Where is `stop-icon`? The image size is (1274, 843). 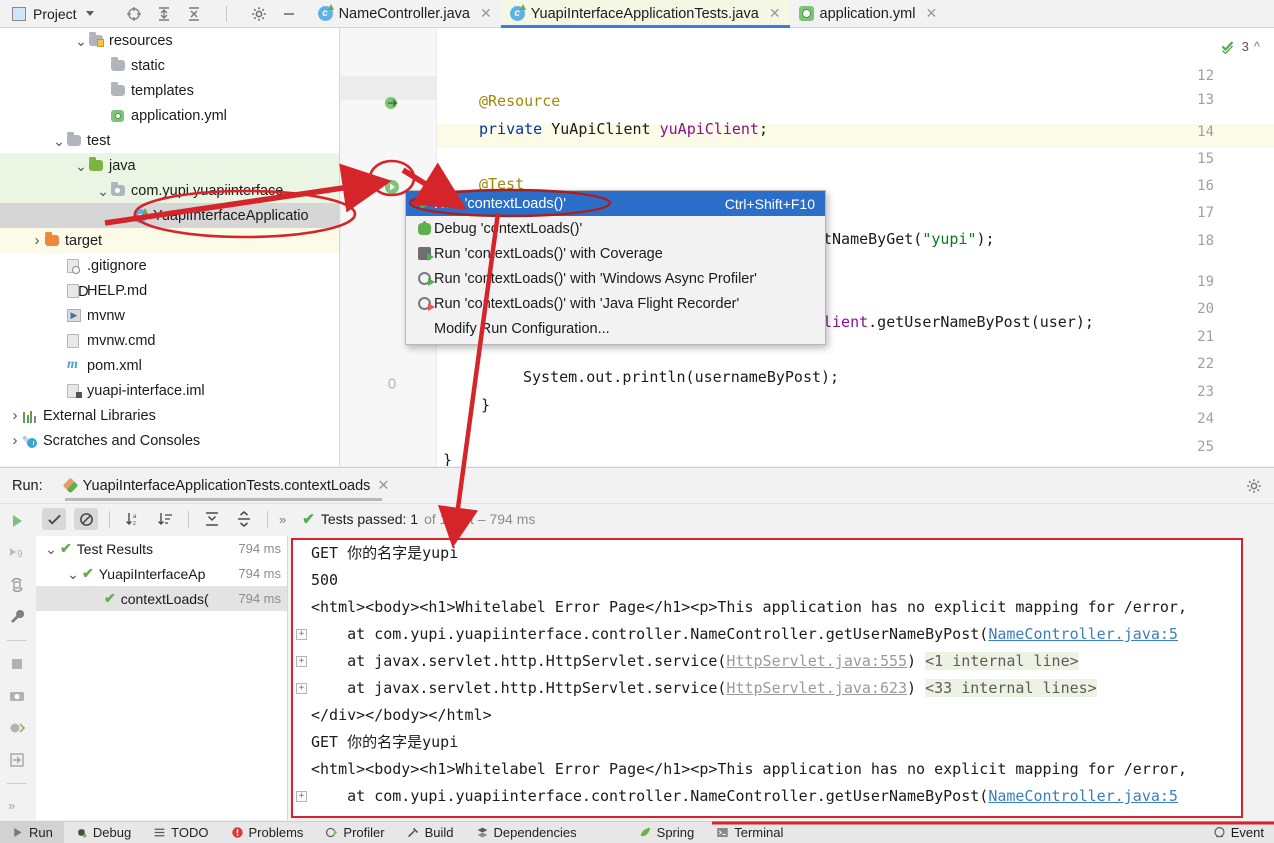 stop-icon is located at coordinates (17, 664).